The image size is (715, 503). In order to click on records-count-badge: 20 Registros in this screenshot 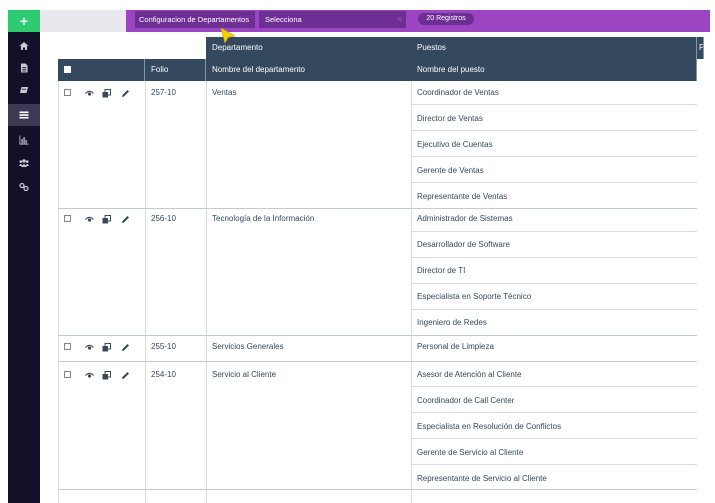, I will do `click(446, 19)`.